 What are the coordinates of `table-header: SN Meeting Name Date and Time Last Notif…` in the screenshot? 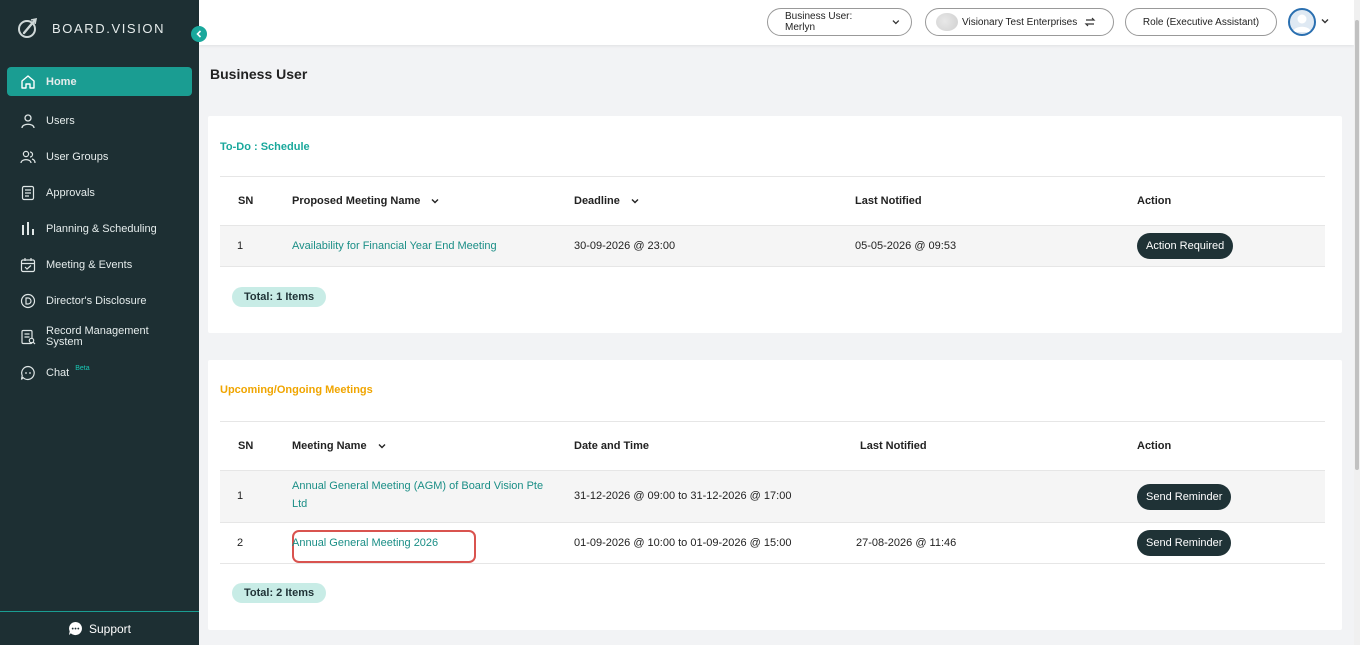 It's located at (772, 445).